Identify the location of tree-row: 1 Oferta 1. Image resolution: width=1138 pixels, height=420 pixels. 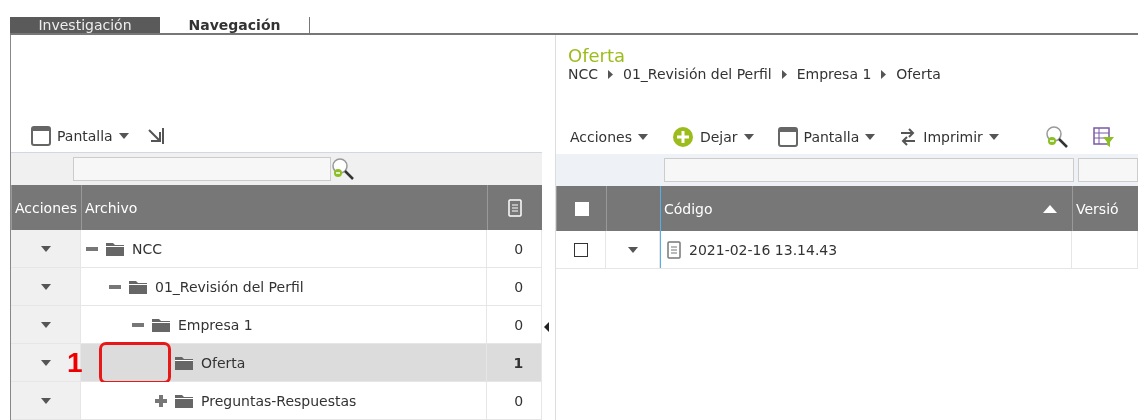
(277, 363).